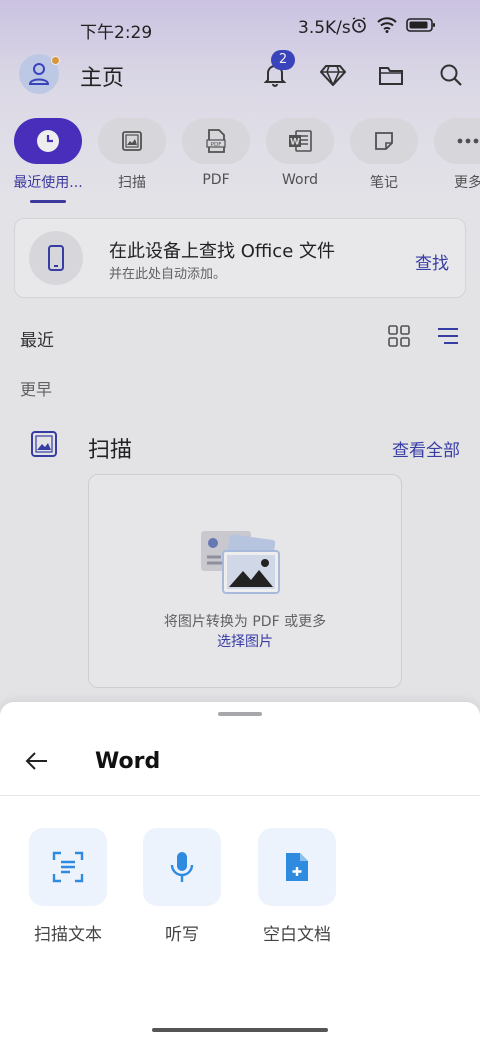 The height and width of the screenshot is (1040, 480). I want to click on chip-pdf-bg: PDF, so click(216, 141).